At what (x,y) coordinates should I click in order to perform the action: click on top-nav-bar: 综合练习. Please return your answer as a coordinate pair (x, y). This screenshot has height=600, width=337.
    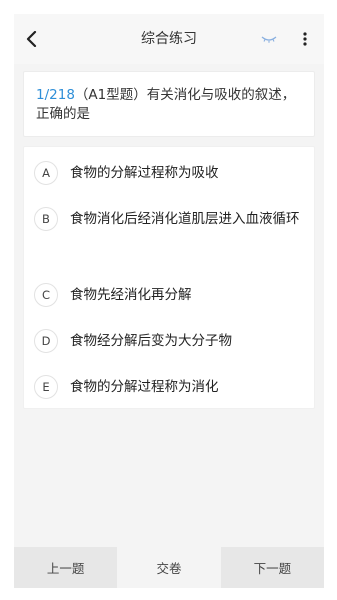
    Looking at the image, I should click on (169, 39).